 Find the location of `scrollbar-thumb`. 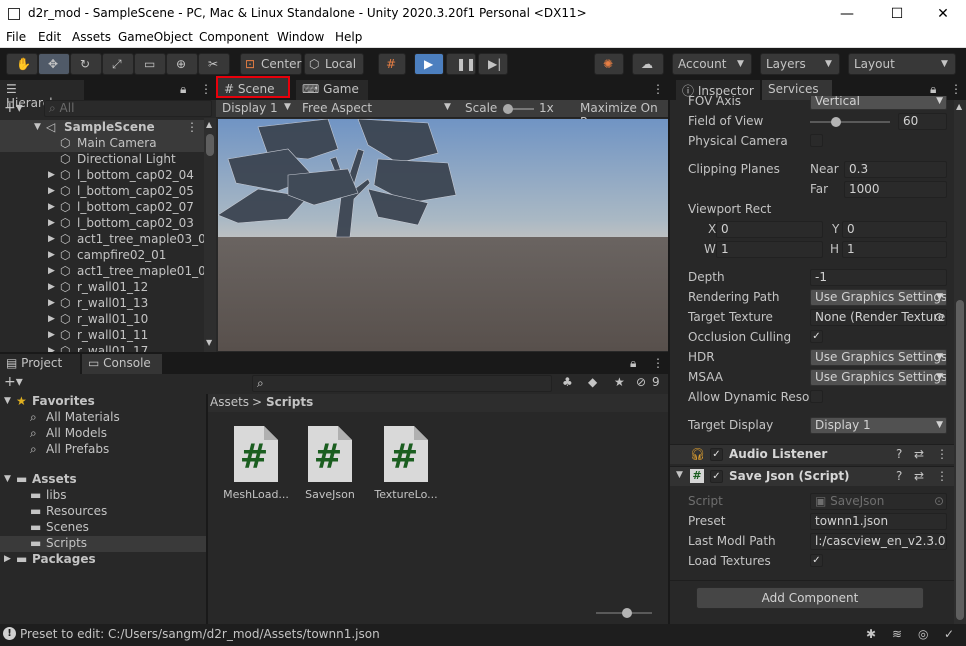

scrollbar-thumb is located at coordinates (960, 460).